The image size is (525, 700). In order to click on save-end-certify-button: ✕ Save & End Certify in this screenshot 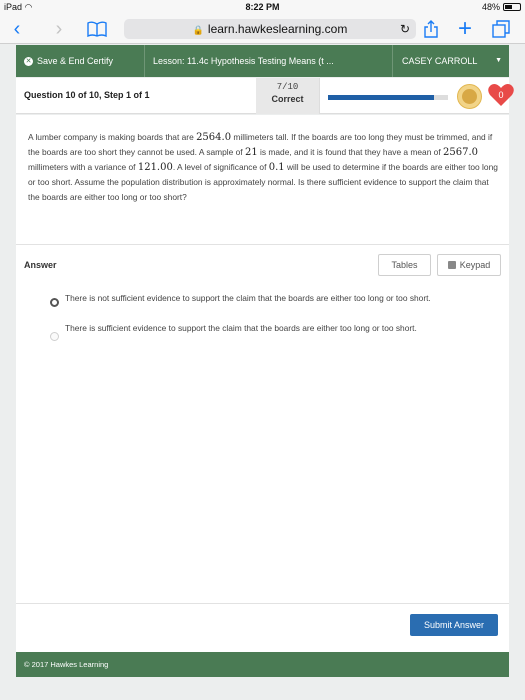, I will do `click(84, 61)`.